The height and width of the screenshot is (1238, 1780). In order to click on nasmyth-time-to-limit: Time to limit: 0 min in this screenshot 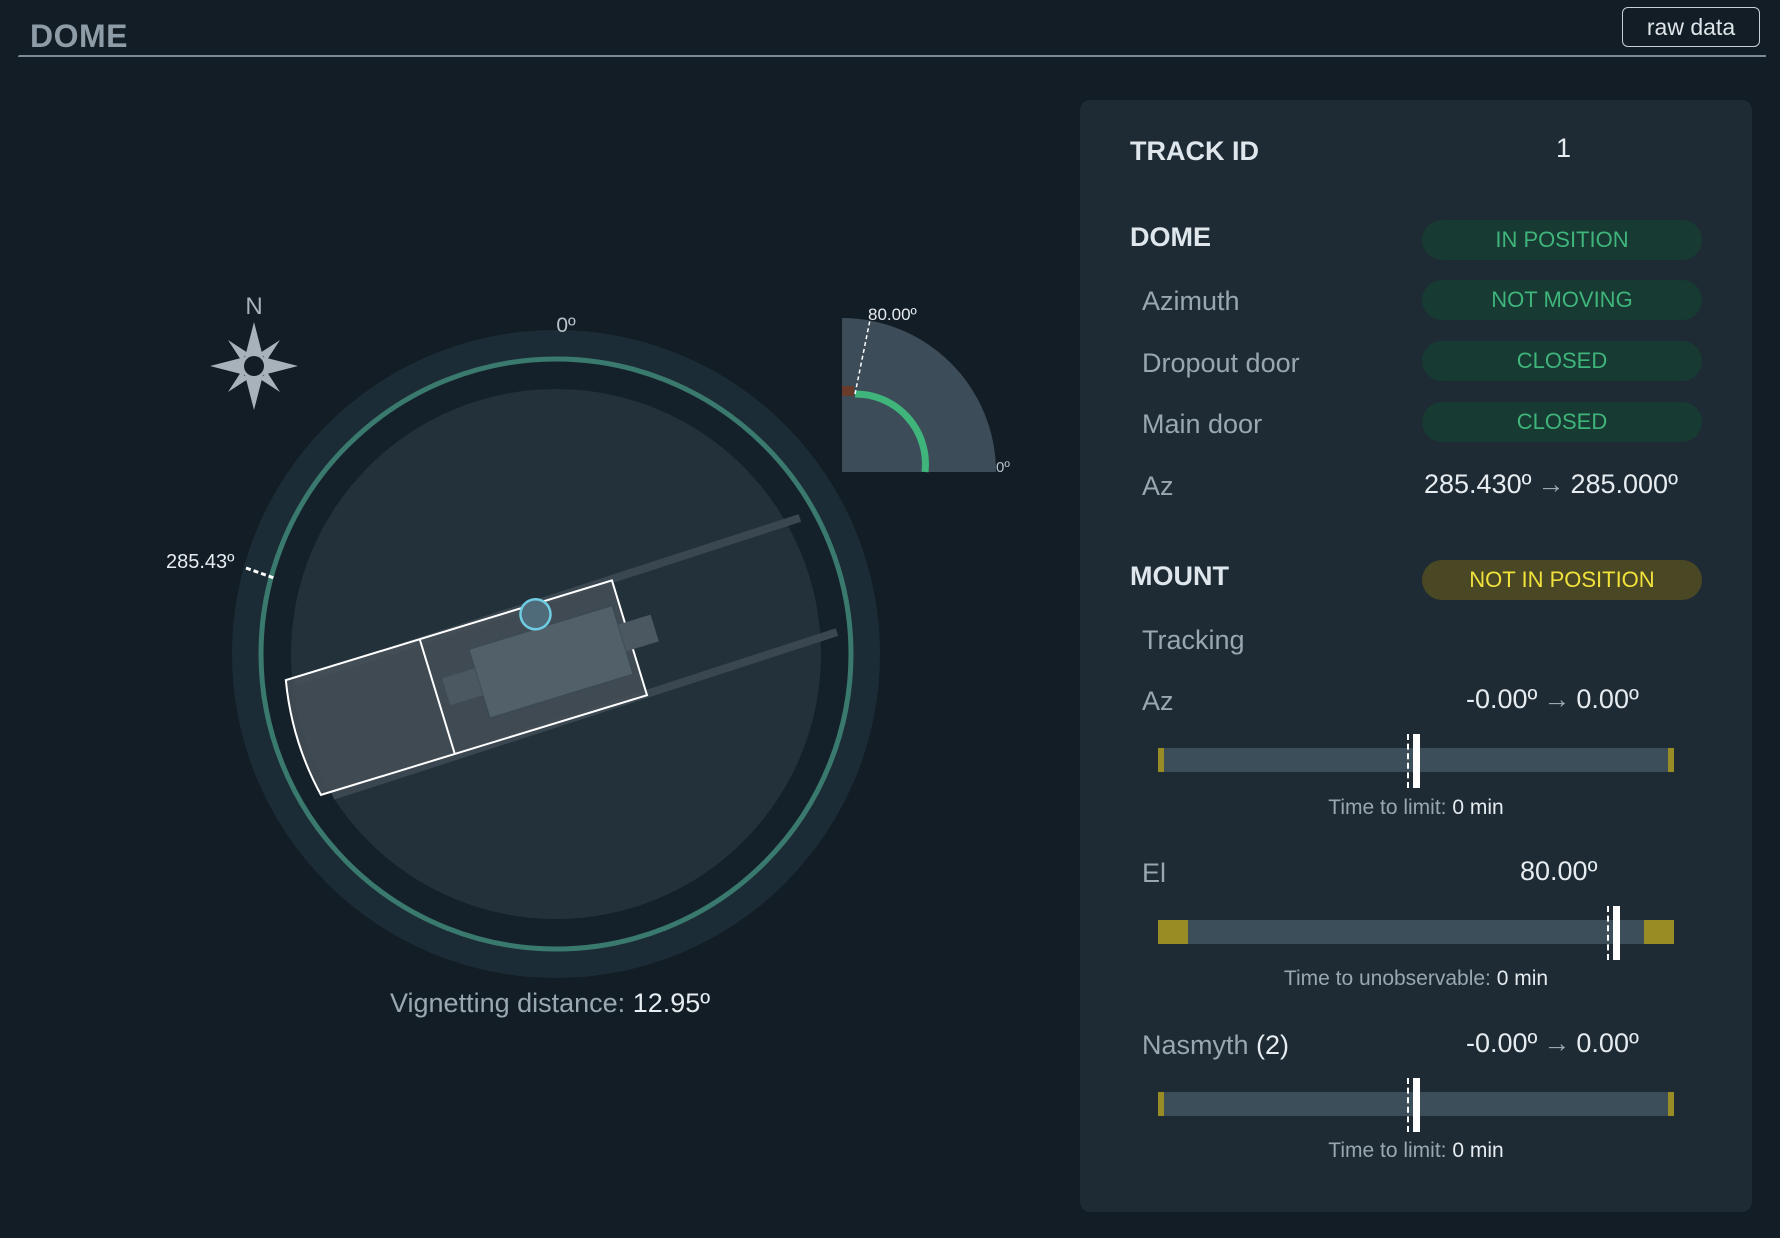, I will do `click(1416, 1151)`.